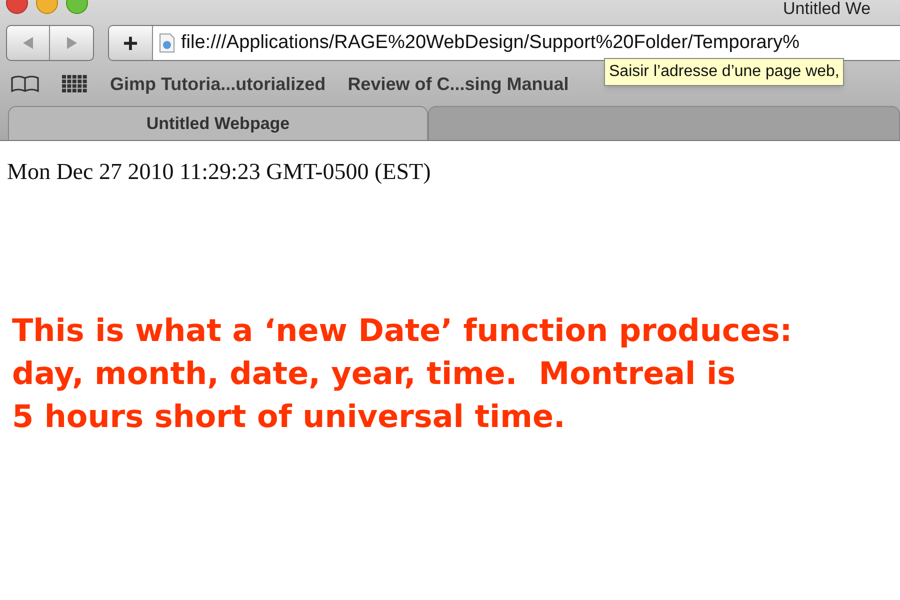 The image size is (900, 600). I want to click on bookmark-link: Gimp Tutoria...utorialized, so click(218, 84).